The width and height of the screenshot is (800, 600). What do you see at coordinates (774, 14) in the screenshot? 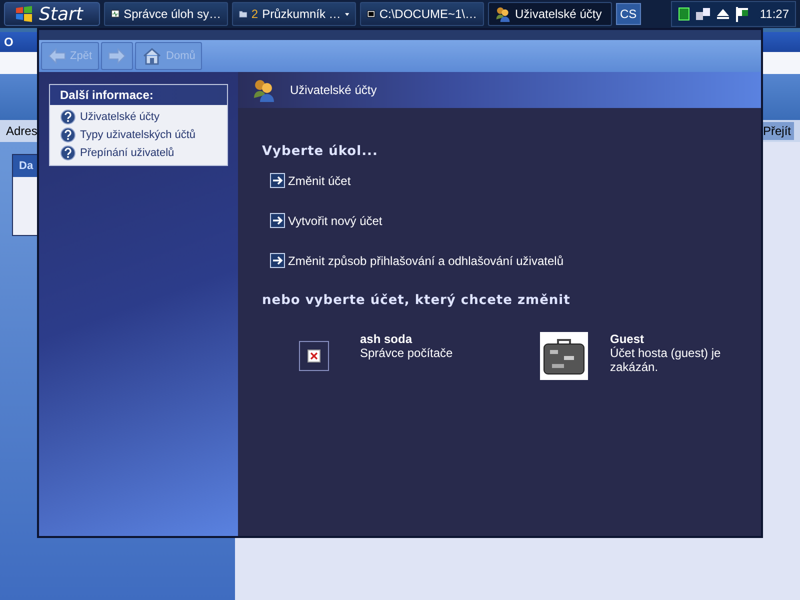
I see `clock: 11:27` at bounding box center [774, 14].